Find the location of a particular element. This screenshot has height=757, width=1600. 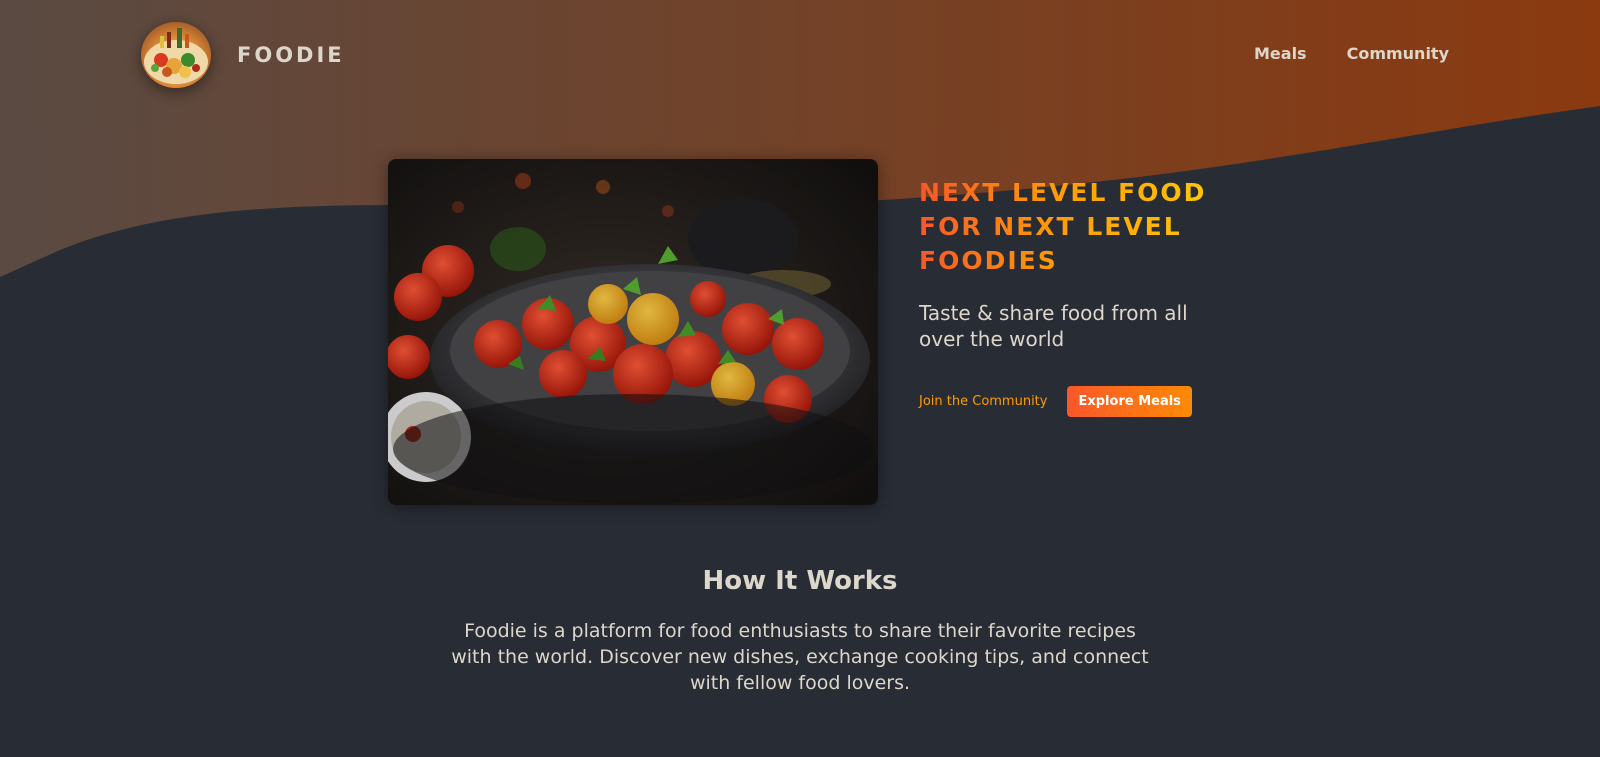

tomato-salad-photo is located at coordinates (633, 332).